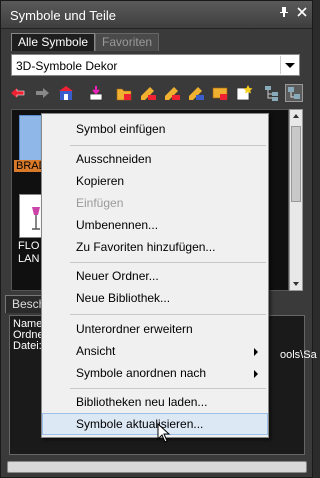  What do you see at coordinates (244, 93) in the screenshot?
I see `new-symbol-icon` at bounding box center [244, 93].